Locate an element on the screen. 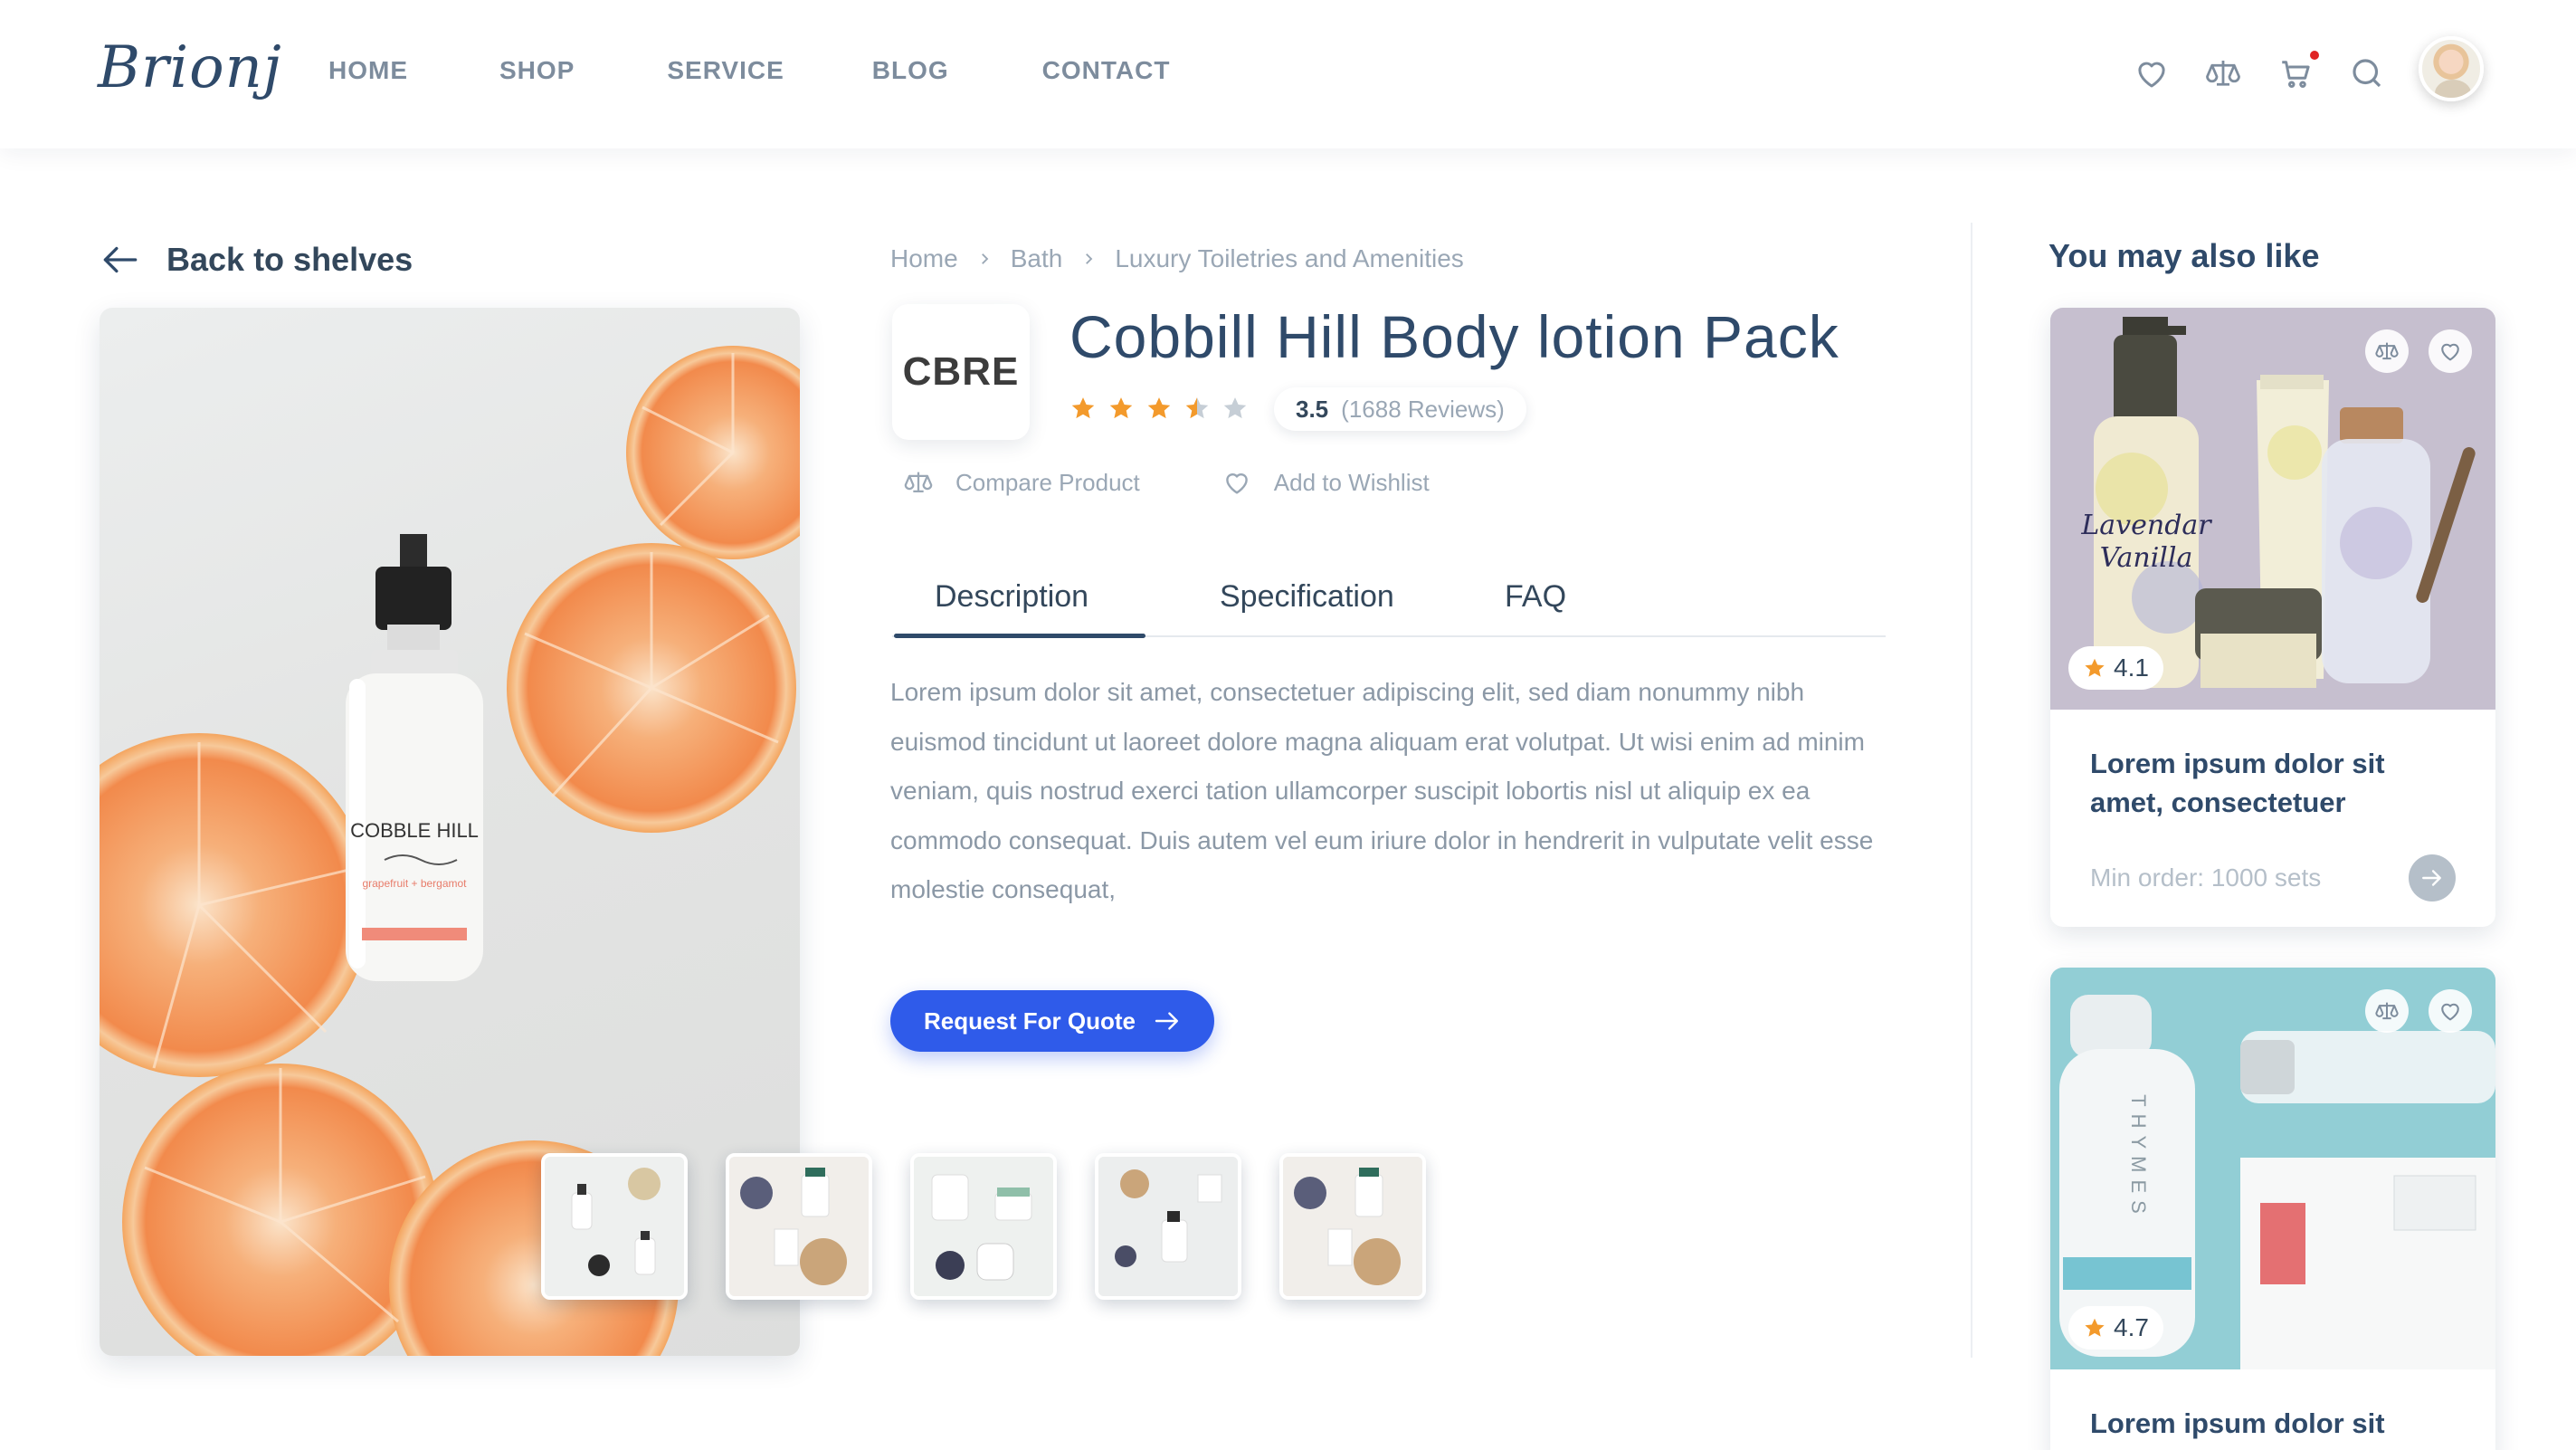 This screenshot has width=2576, height=1450. card-rating-badge: 4.1 is located at coordinates (2115, 668).